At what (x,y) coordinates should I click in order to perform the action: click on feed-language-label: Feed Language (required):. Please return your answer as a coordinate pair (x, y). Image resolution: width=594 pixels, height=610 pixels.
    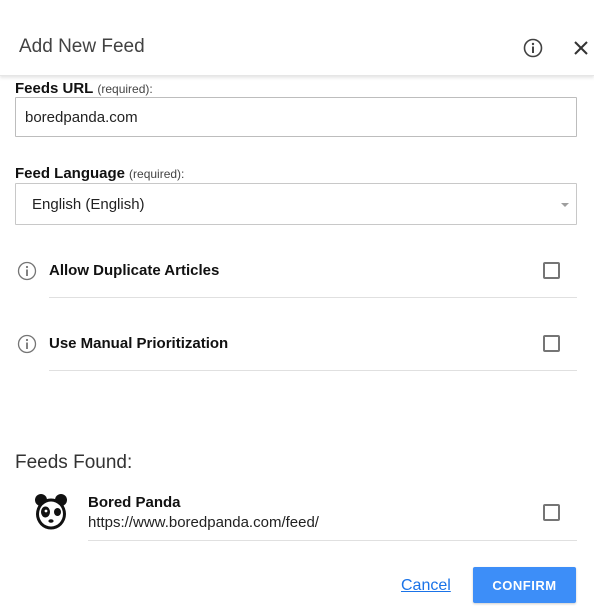
    Looking at the image, I should click on (99, 173).